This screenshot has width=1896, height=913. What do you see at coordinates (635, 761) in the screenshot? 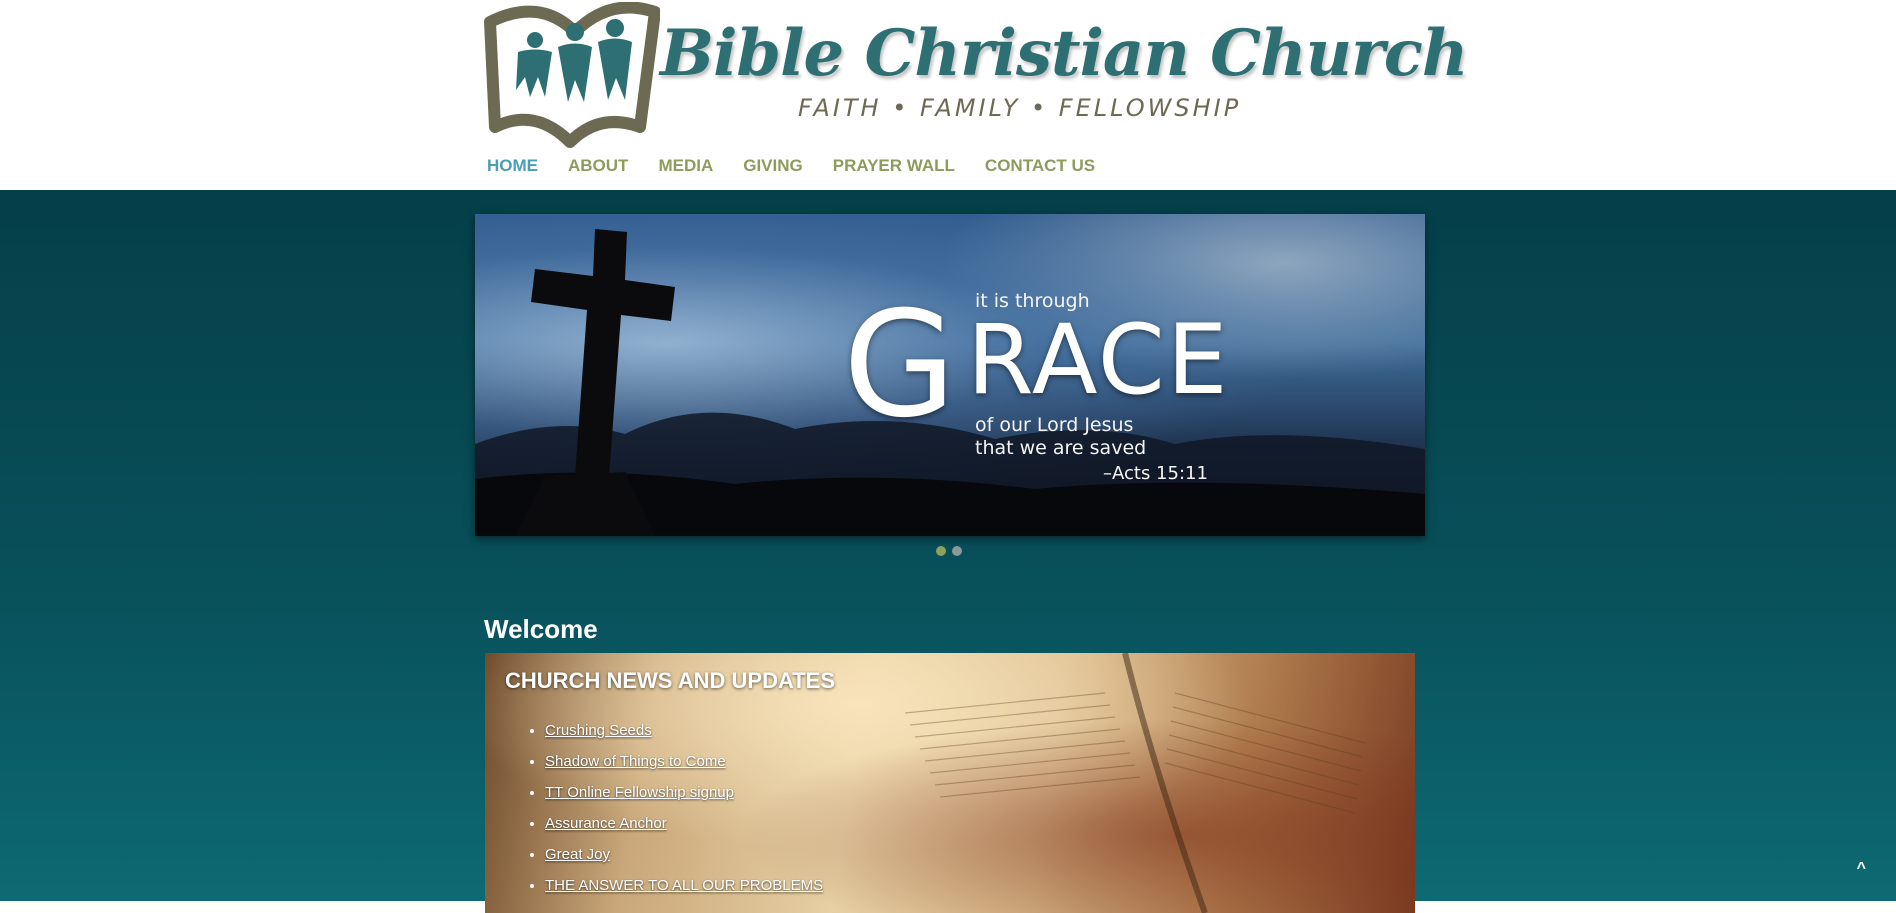
I see `news-link: Shadow of Things to Come` at bounding box center [635, 761].